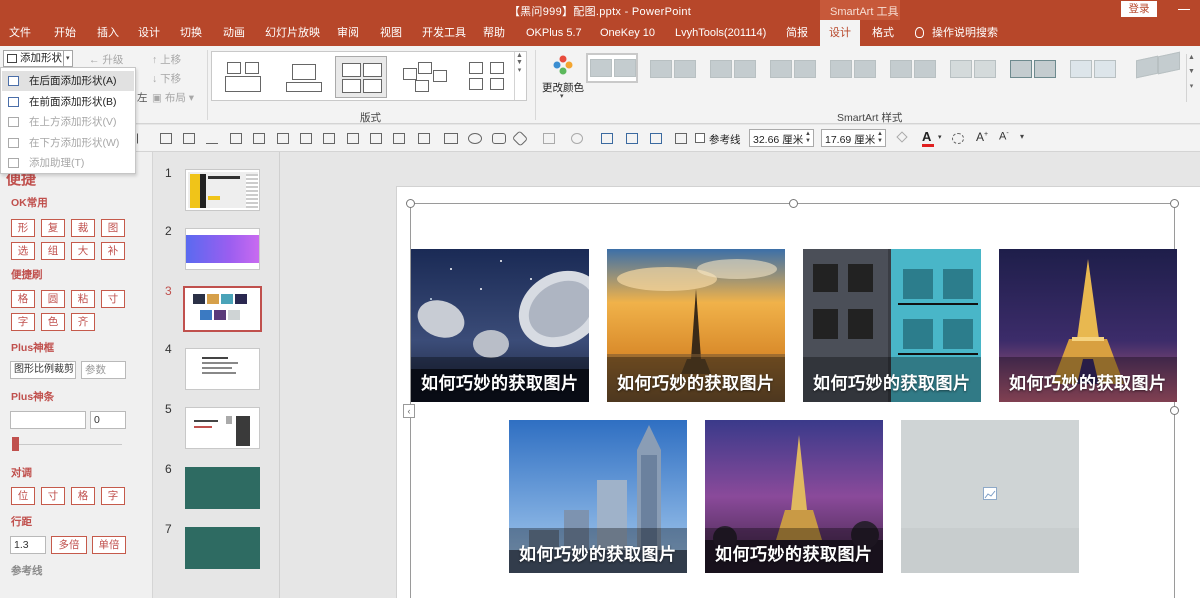 The height and width of the screenshot is (598, 1200). I want to click on smartart-picture-3: 如何巧妙的获取图片, so click(892, 325).